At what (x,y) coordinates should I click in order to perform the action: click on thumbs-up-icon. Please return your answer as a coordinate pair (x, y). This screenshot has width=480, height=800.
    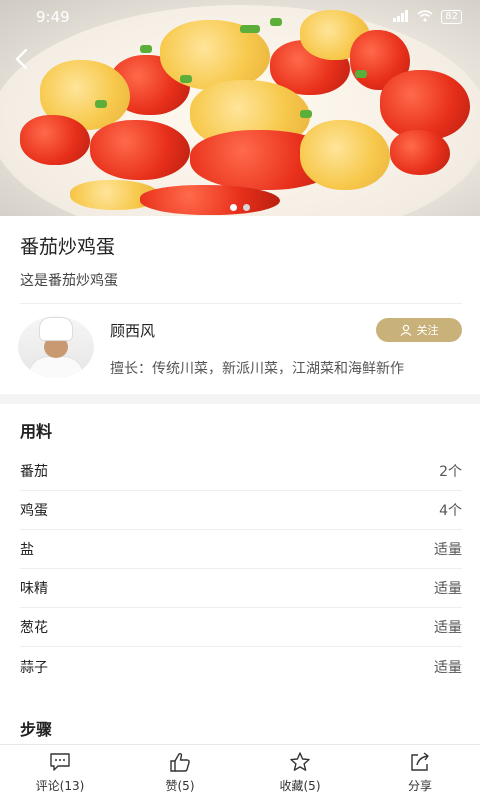
    Looking at the image, I should click on (180, 762).